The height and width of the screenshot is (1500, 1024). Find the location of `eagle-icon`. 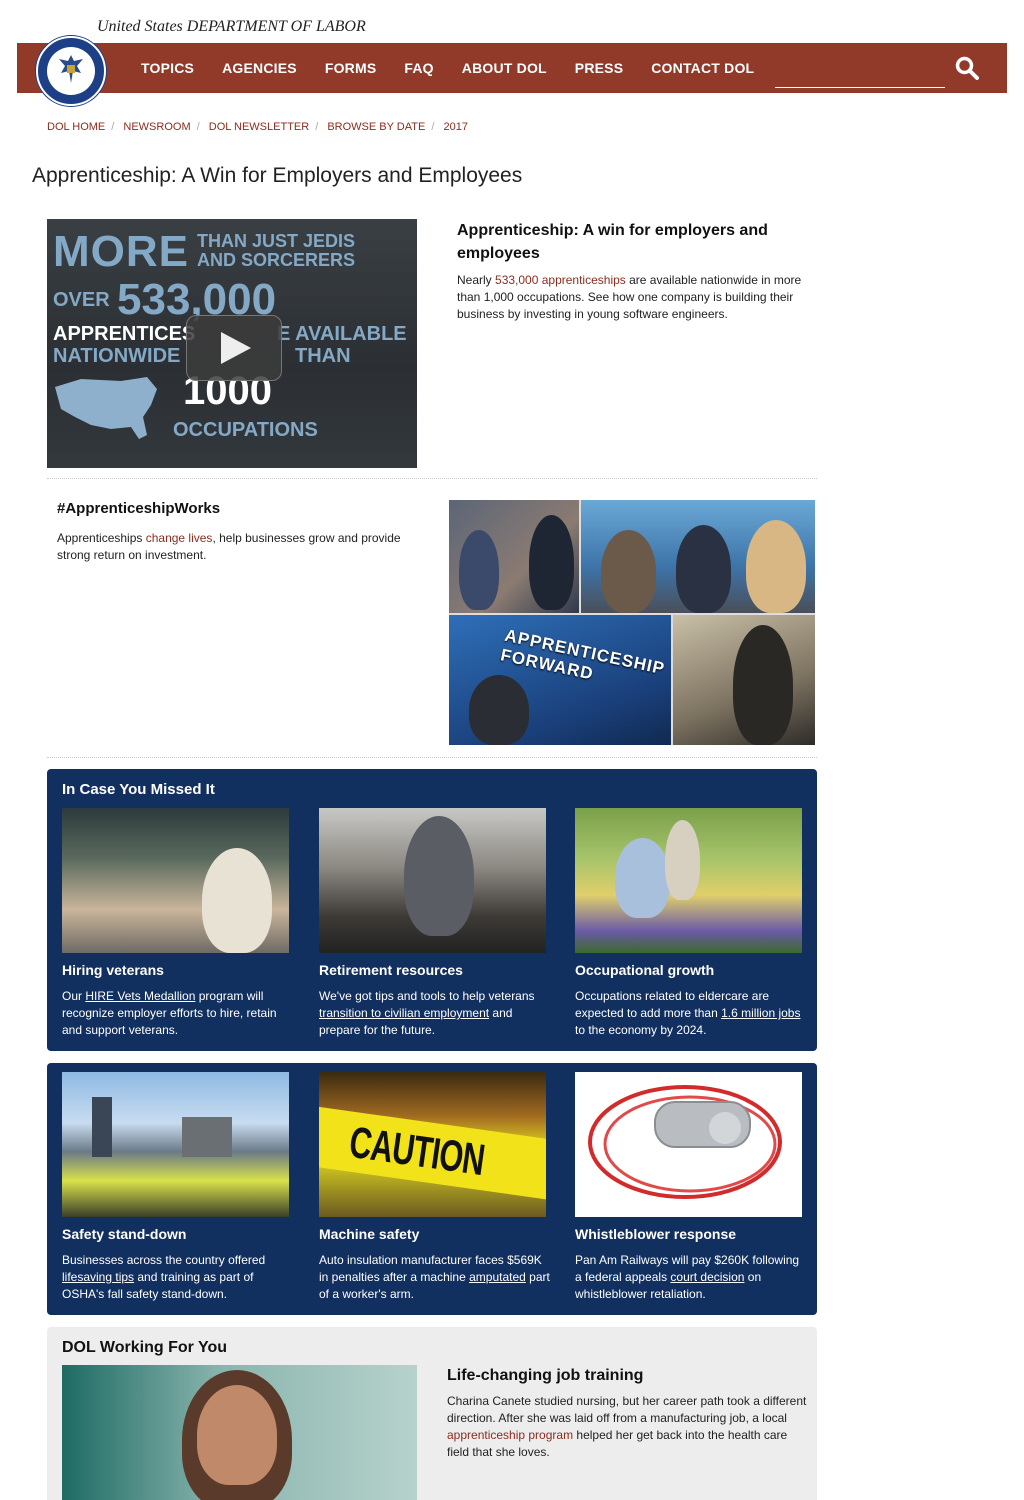

eagle-icon is located at coordinates (71, 69).